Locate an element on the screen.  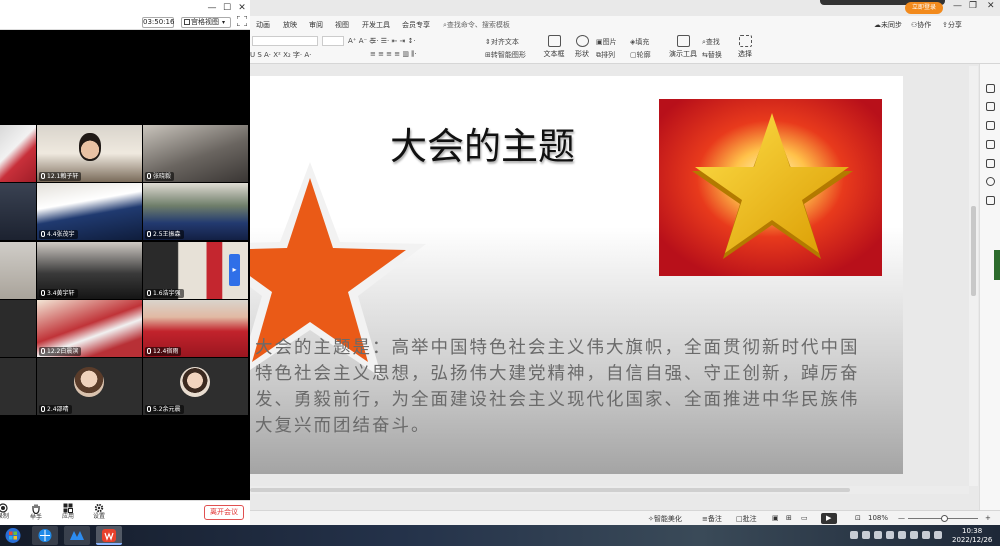
clock-time: 10:38 is located at coordinates (972, 531).